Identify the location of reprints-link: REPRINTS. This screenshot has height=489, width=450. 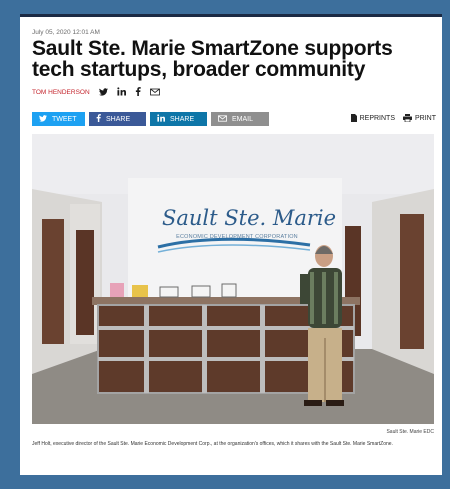
(372, 118).